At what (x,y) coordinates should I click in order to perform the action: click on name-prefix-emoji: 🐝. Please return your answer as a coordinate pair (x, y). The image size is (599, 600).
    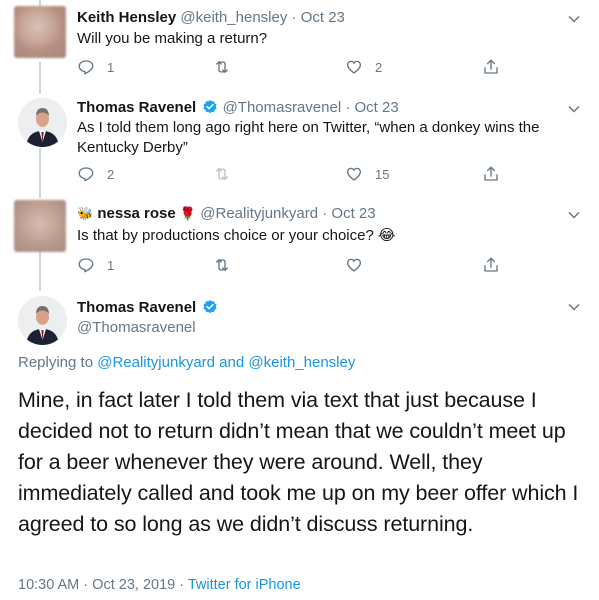
    Looking at the image, I should click on (85, 213).